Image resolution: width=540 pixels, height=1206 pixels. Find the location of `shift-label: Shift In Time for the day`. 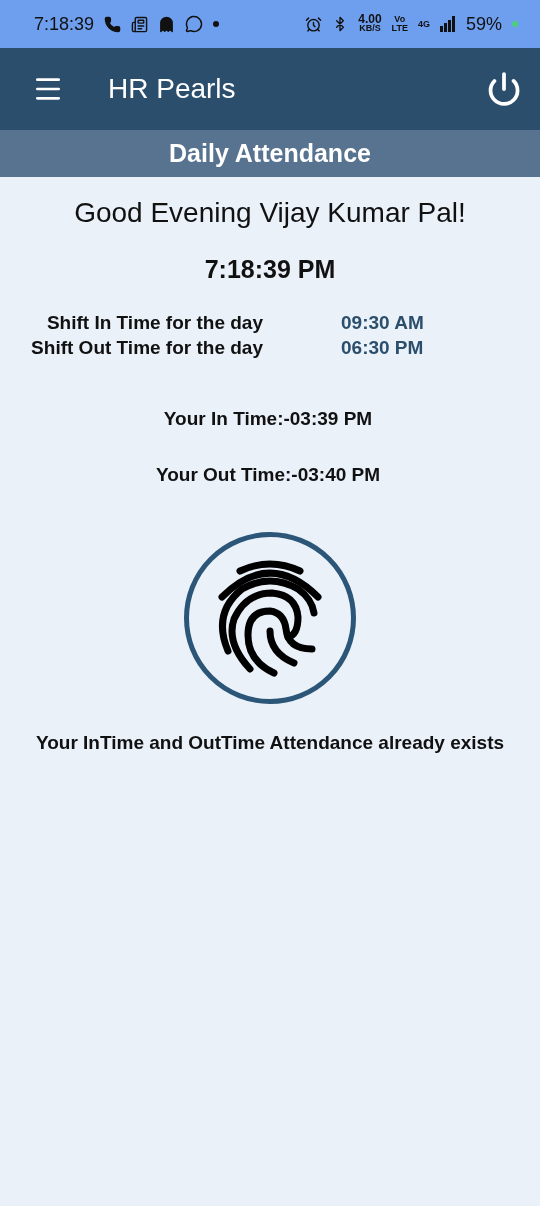

shift-label: Shift In Time for the day is located at coordinates (154, 323).